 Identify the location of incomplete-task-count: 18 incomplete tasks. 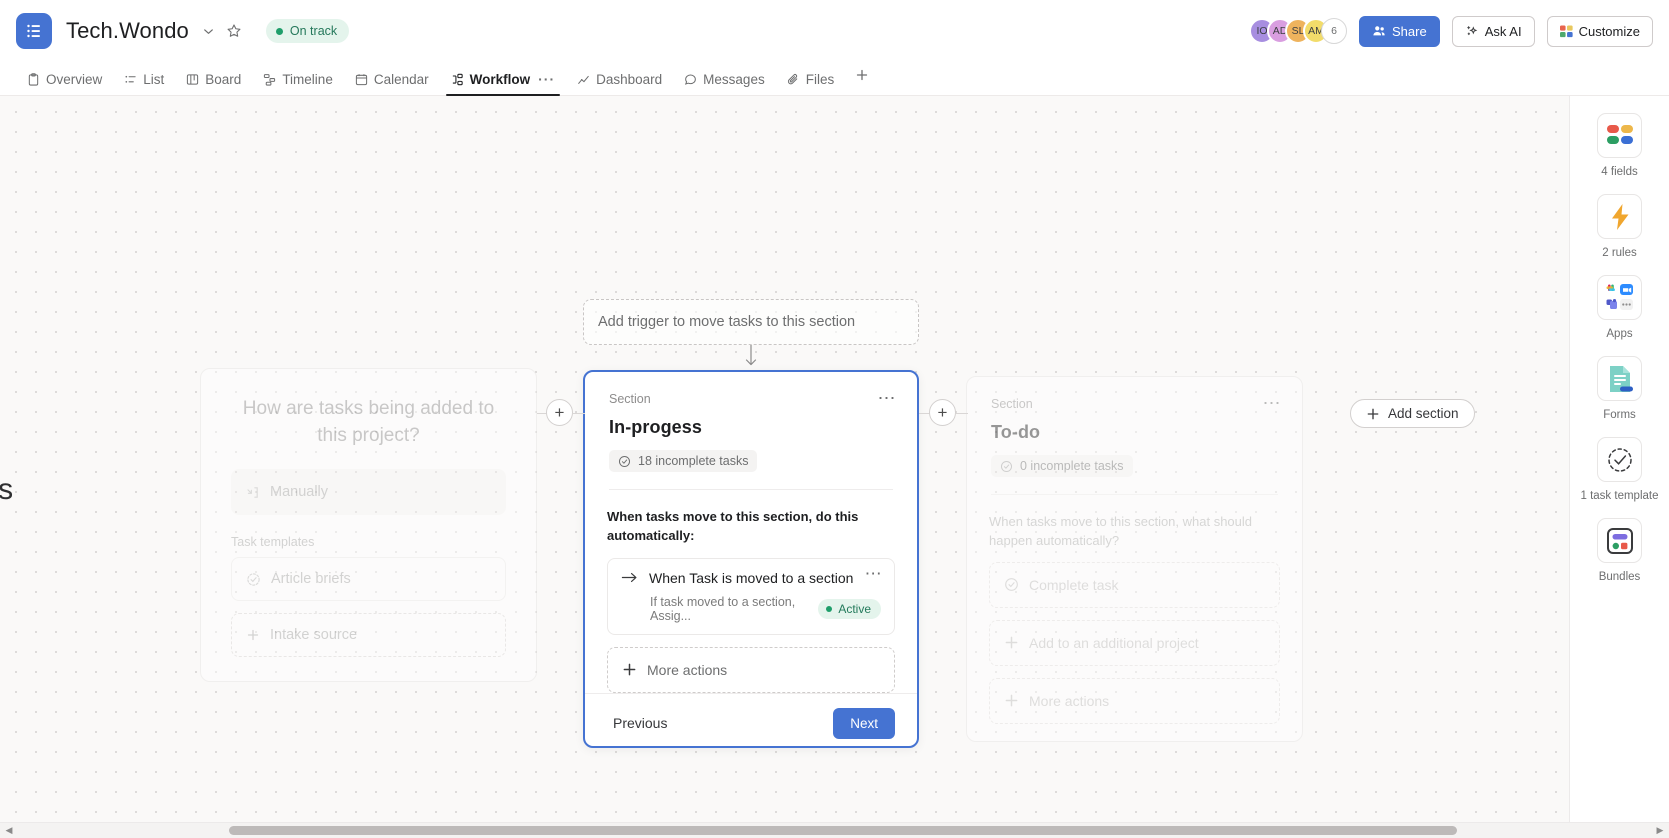
(683, 461).